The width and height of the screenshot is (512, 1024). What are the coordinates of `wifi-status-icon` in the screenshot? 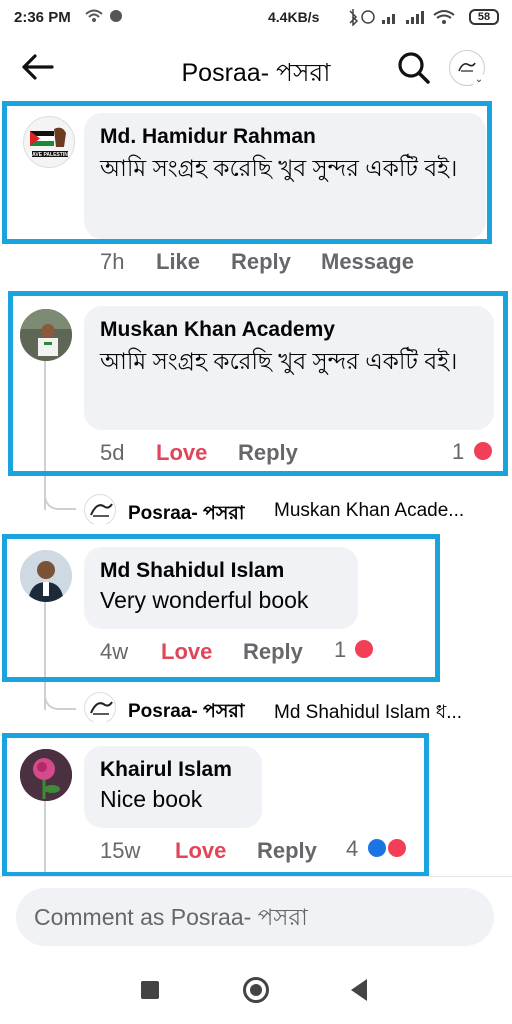 It's located at (103, 15).